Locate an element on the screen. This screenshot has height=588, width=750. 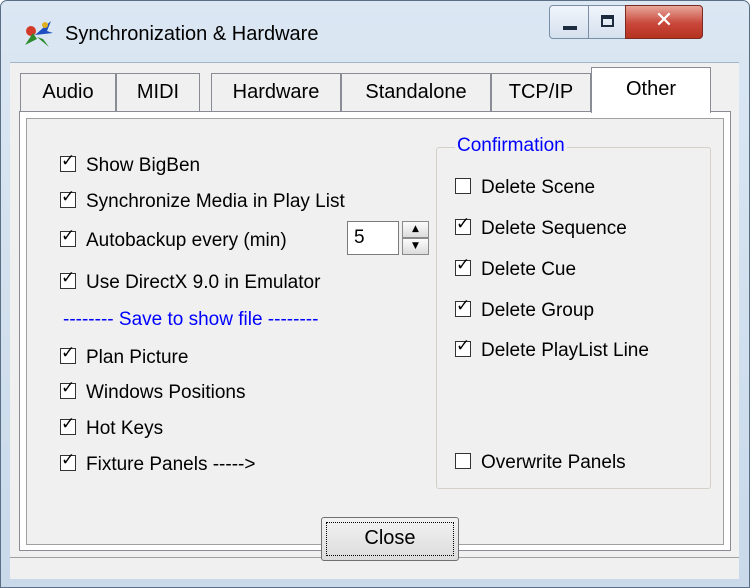
autobackup-spinner: 5 ▲ ▼ is located at coordinates (392, 238).